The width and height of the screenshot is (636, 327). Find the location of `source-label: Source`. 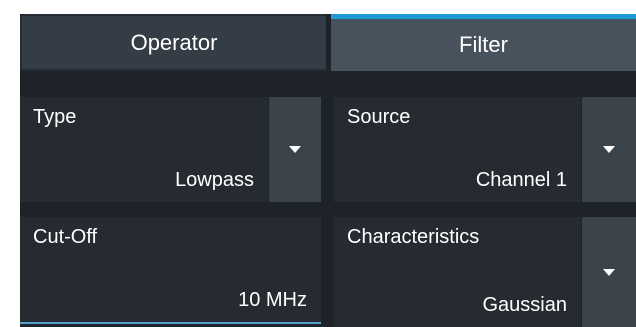

source-label: Source is located at coordinates (379, 117).